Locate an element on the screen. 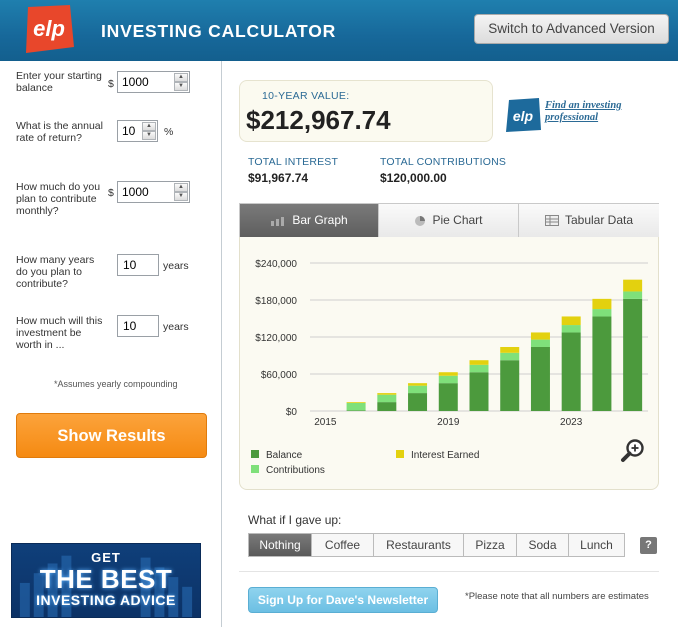 Image resolution: width=678 pixels, height=627 pixels. worth-years-input: 10 is located at coordinates (138, 326).